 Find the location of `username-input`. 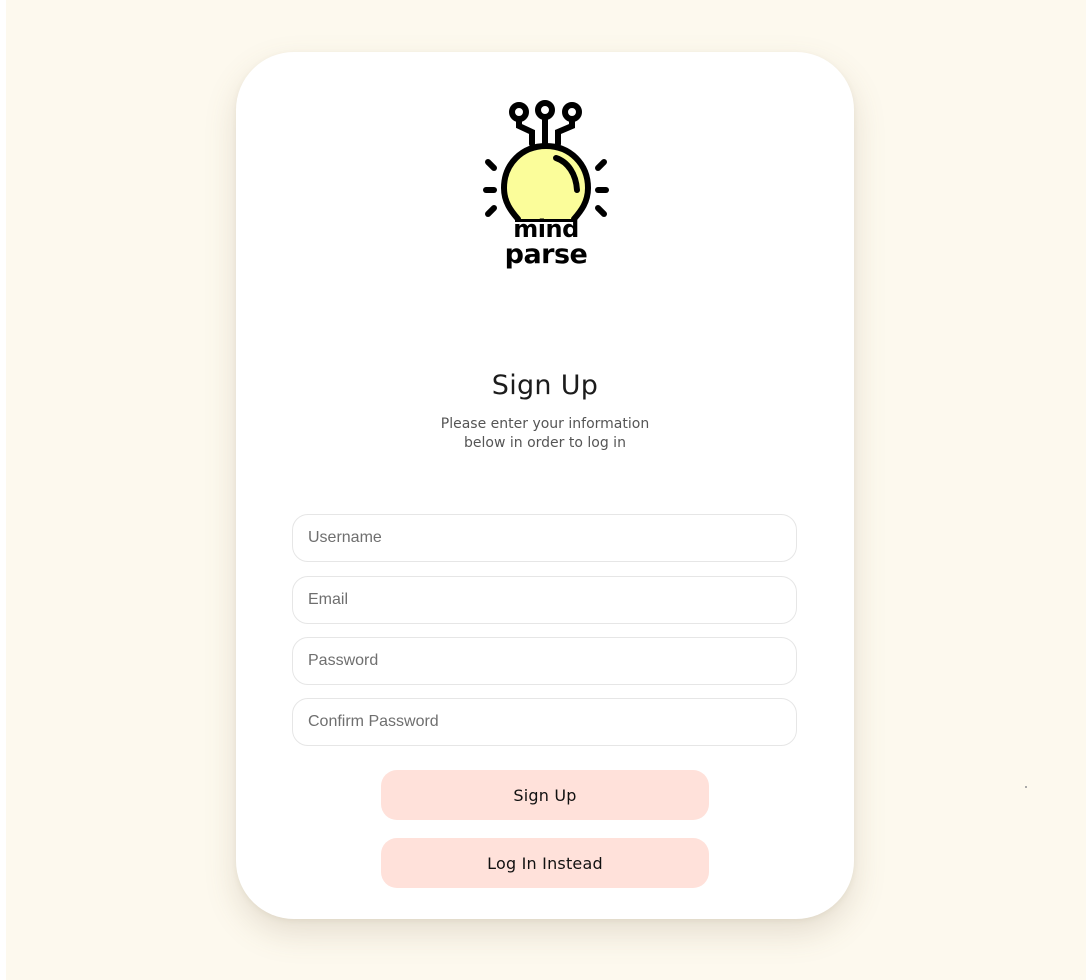

username-input is located at coordinates (544, 538).